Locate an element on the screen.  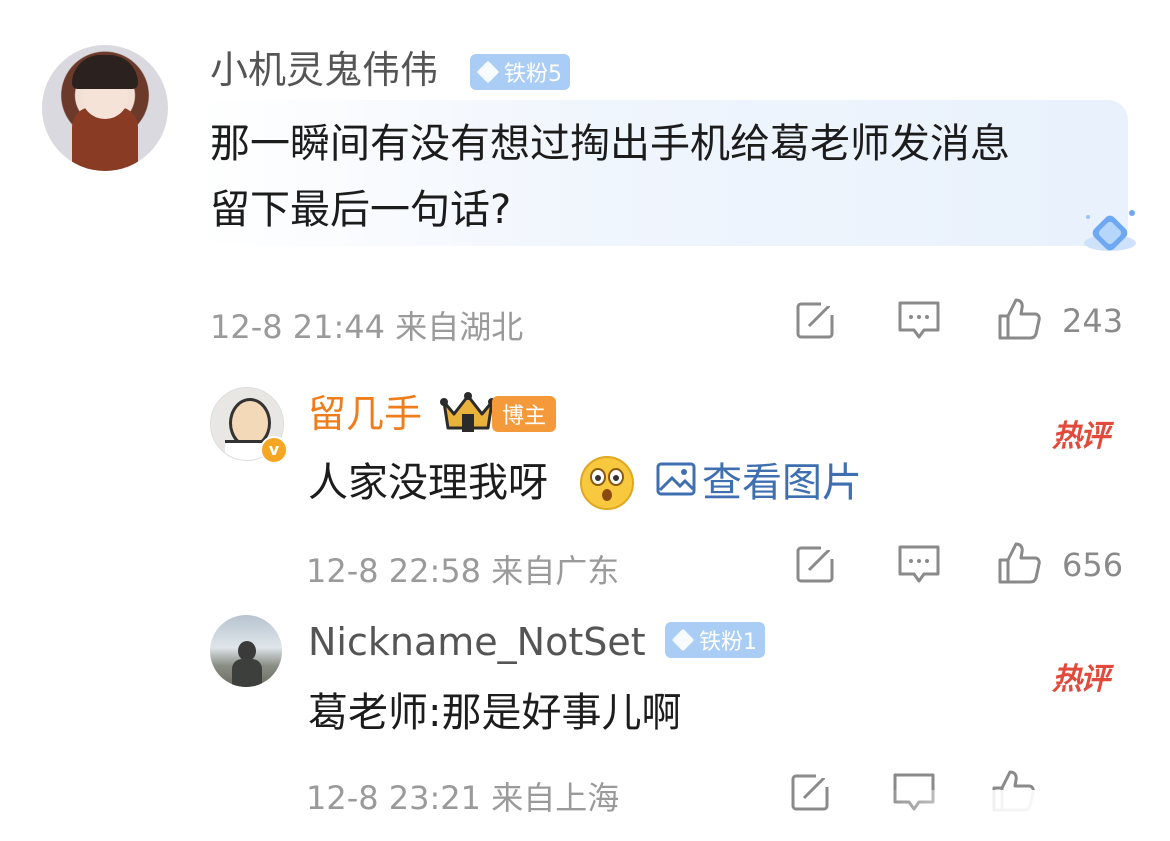
reply-text: 葛老师:那是好事儿啊 is located at coordinates (495, 713).